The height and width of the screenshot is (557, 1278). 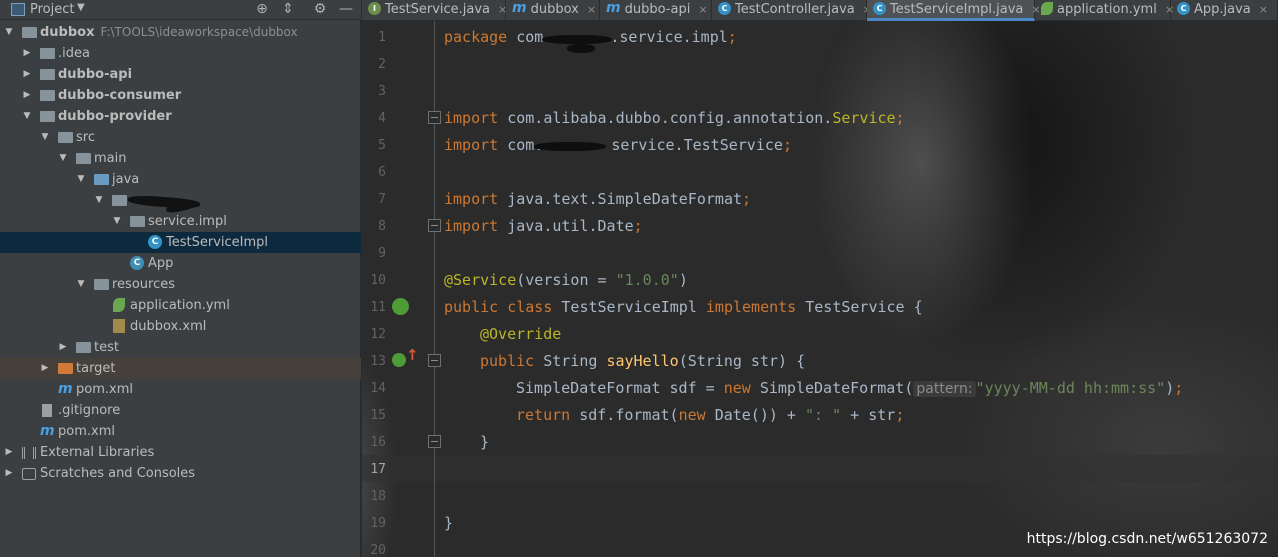 I want to click on spring-class-icon: C, so click(x=137, y=263).